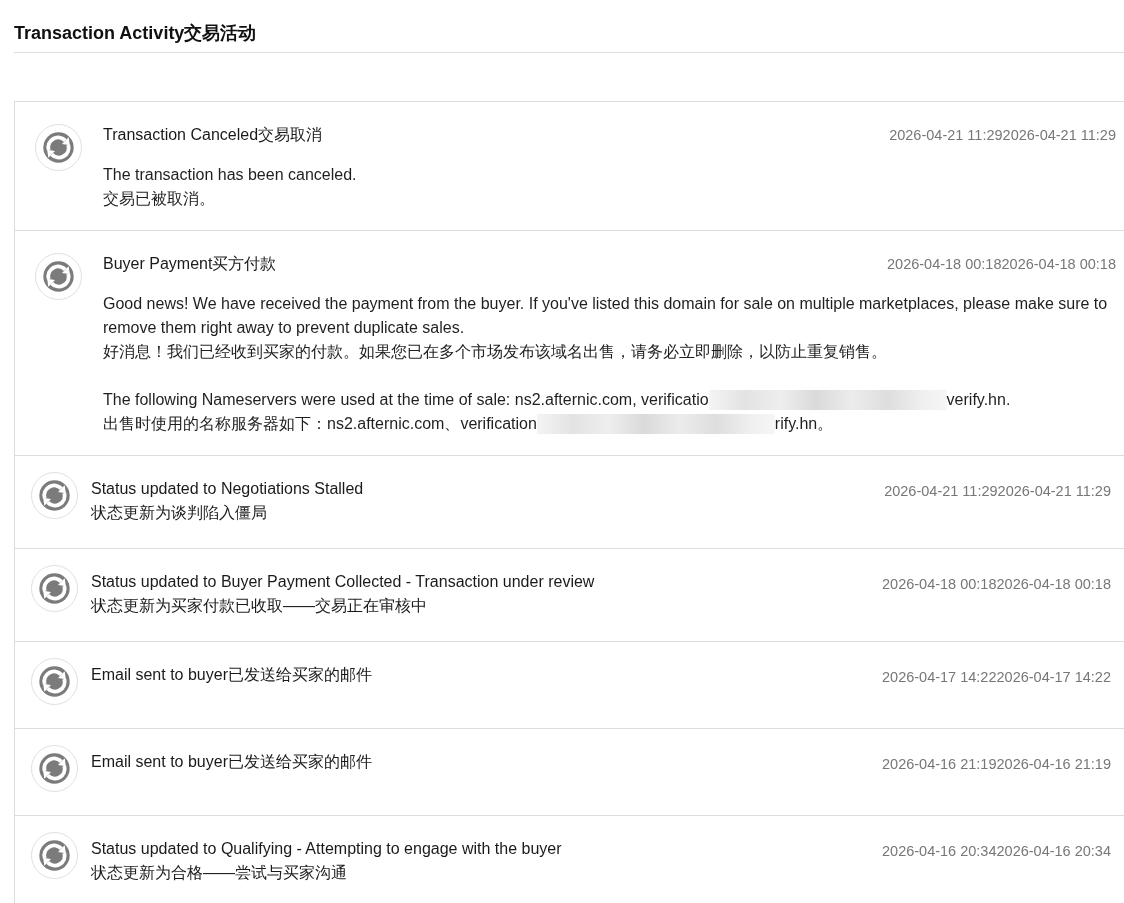 The height and width of the screenshot is (903, 1124). I want to click on activity-subtitle: 状态更新为谈判陷入僵局, so click(179, 513).